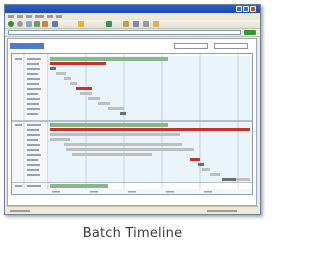 This screenshot has height=255, width=320. Describe the element at coordinates (37, 24) in the screenshot. I see `refresh-icon` at that location.